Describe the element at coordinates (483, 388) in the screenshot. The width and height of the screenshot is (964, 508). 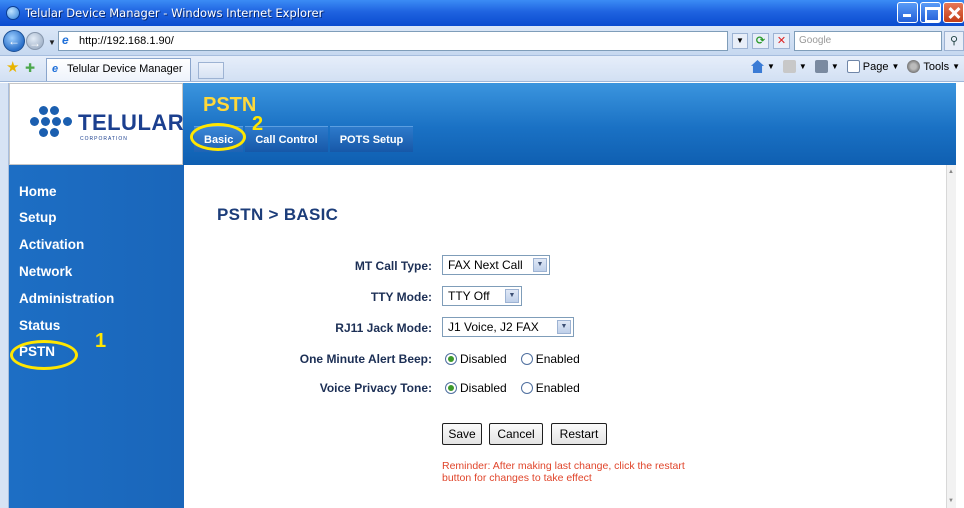
I see `voice-privacy-disabled-label: Disabled` at that location.